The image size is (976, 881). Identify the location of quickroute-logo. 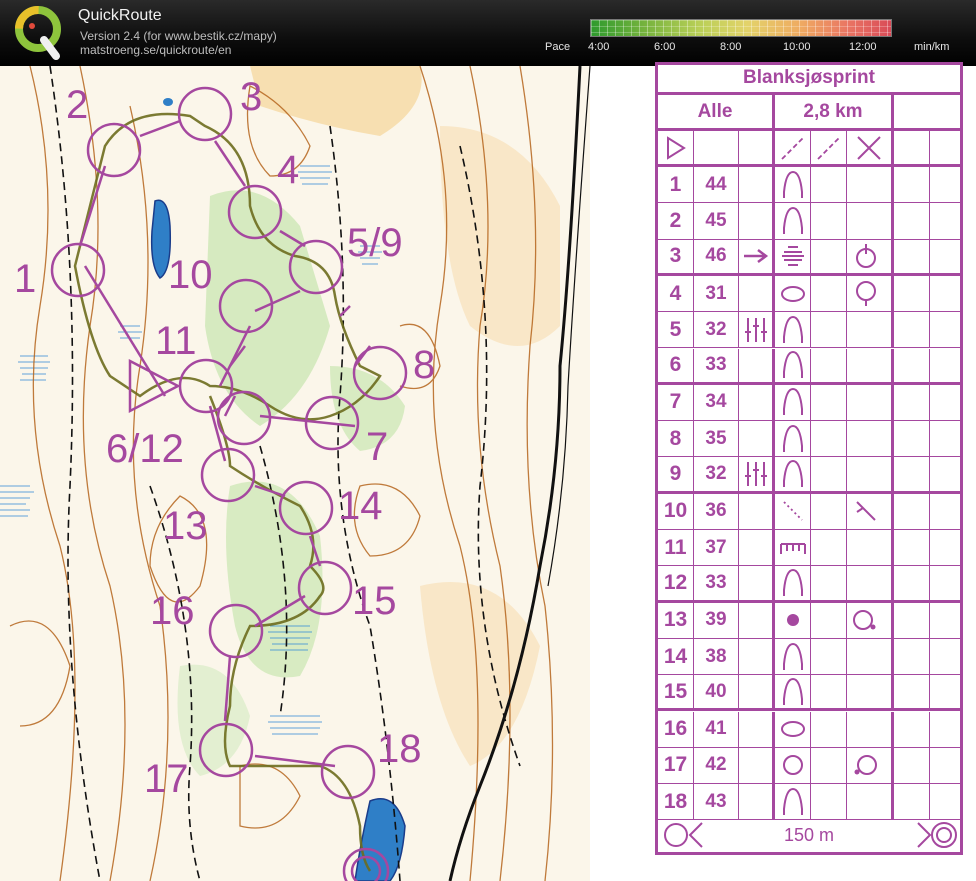
(38, 33).